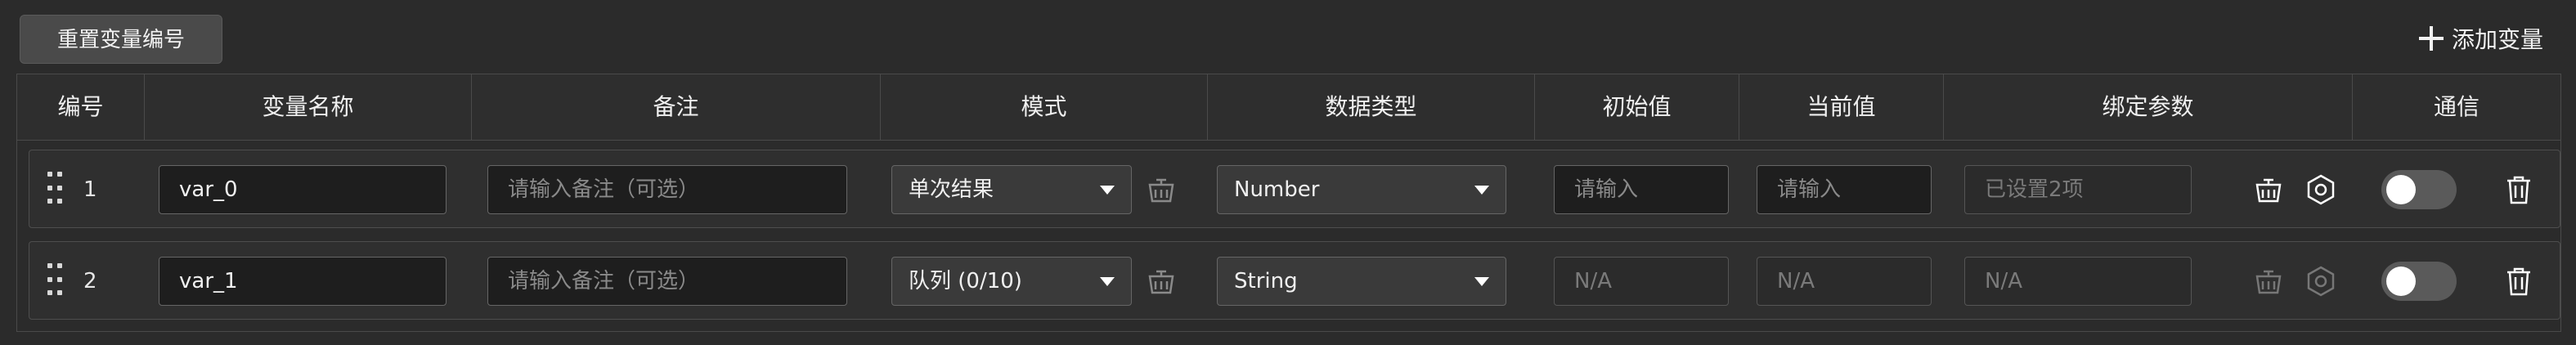 This screenshot has width=2576, height=345. Describe the element at coordinates (2456, 106) in the screenshot. I see `column-header-communication: 通信` at that location.